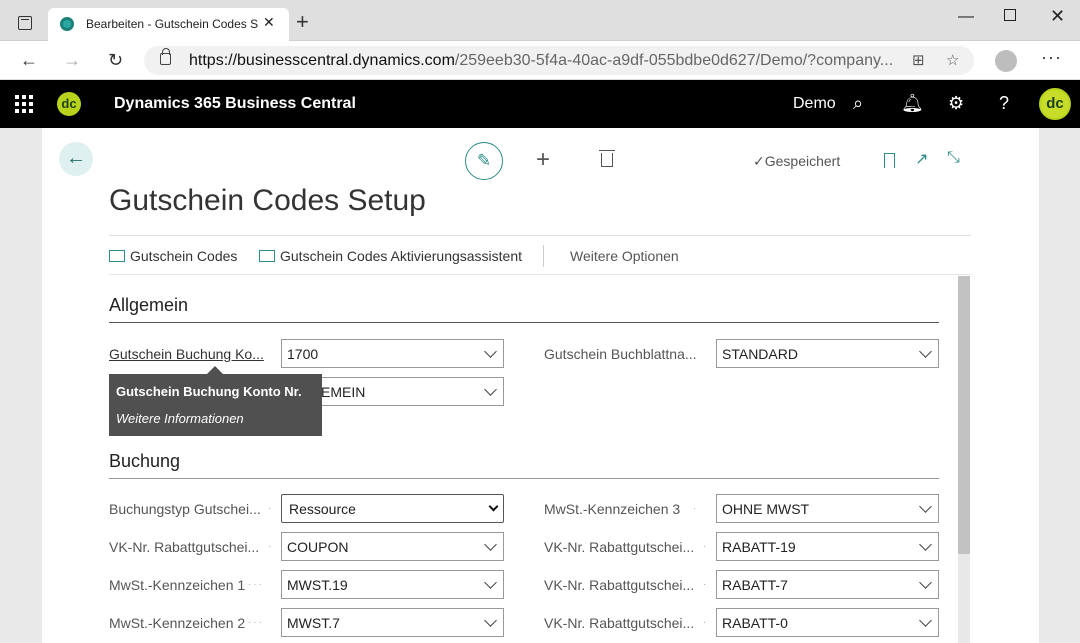  What do you see at coordinates (215, 418) in the screenshot?
I see `tooltip-more-info-link: Weitere Informationen` at bounding box center [215, 418].